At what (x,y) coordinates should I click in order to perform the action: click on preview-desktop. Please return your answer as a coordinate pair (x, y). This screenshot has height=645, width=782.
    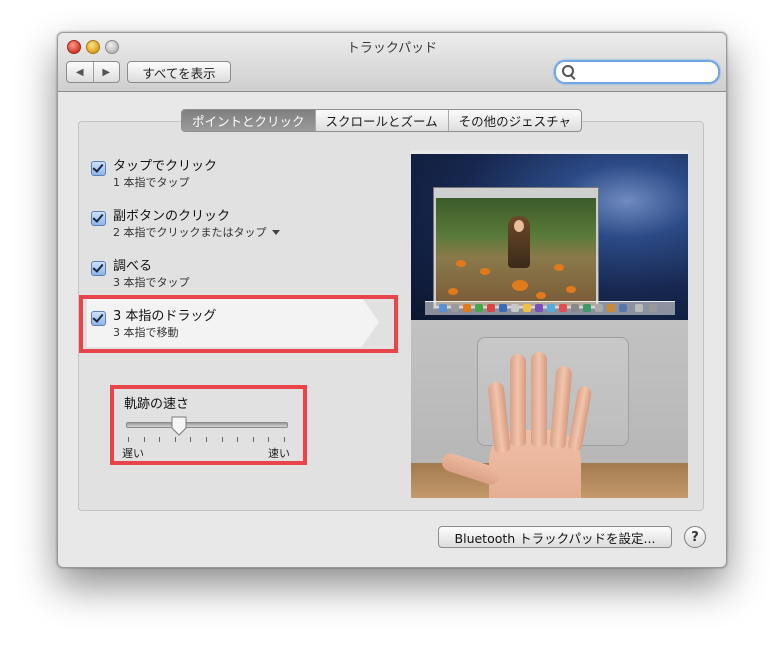
    Looking at the image, I should click on (549, 235).